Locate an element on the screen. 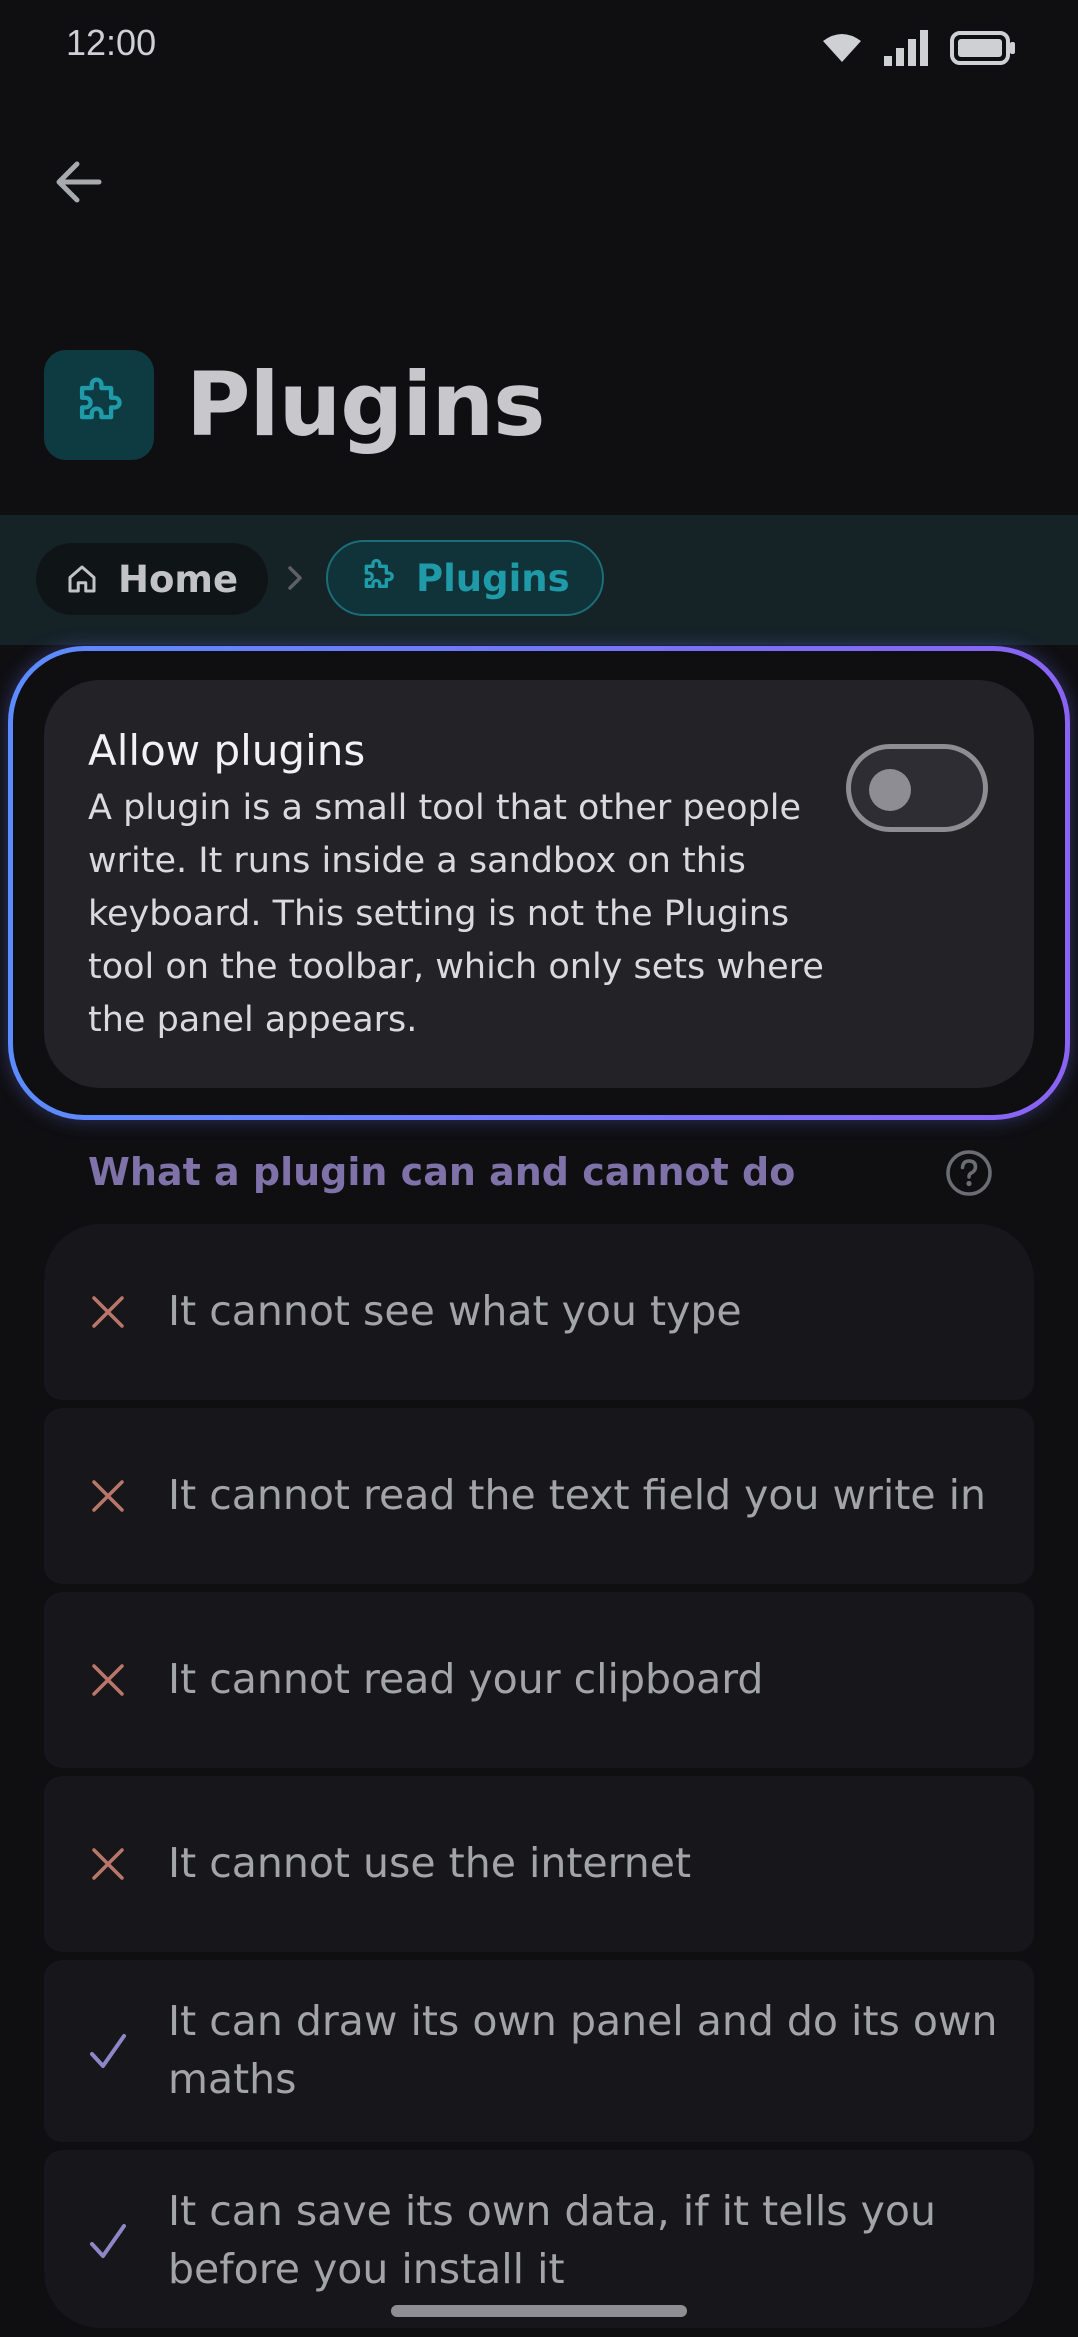  home-icon is located at coordinates (82, 579).